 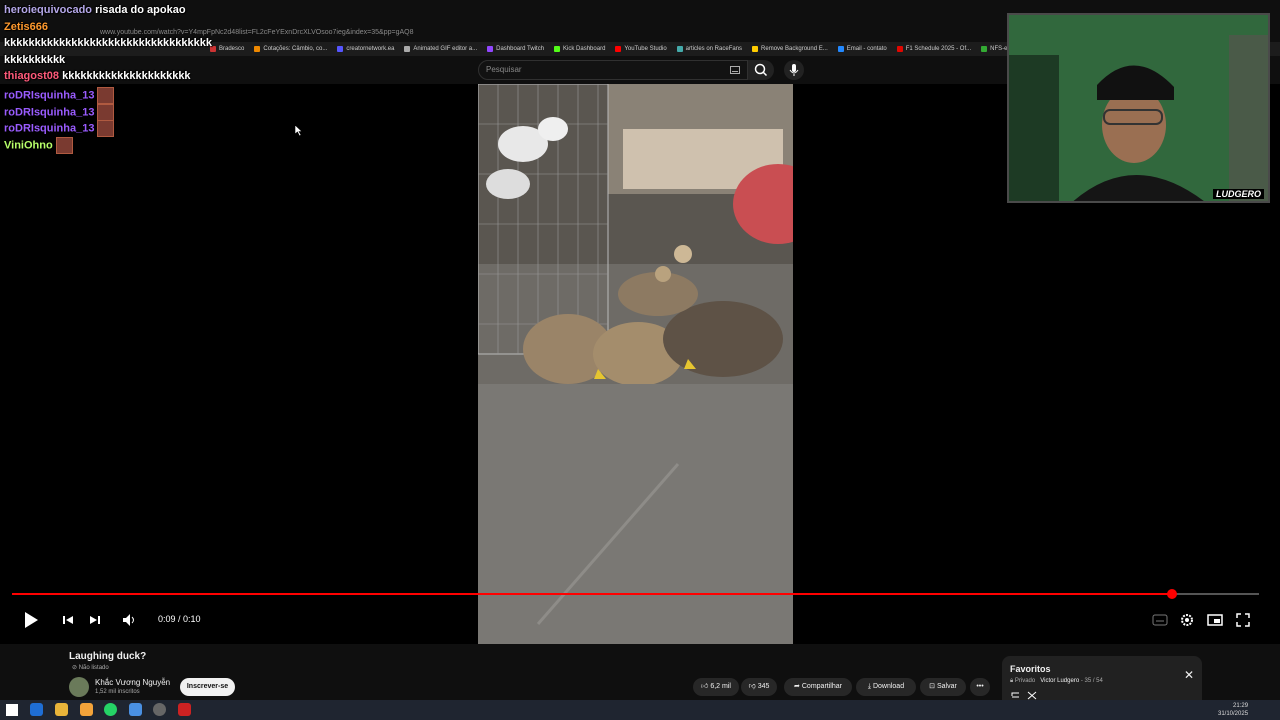 What do you see at coordinates (227, 49) in the screenshot?
I see `bookmark-item: Bradesco` at bounding box center [227, 49].